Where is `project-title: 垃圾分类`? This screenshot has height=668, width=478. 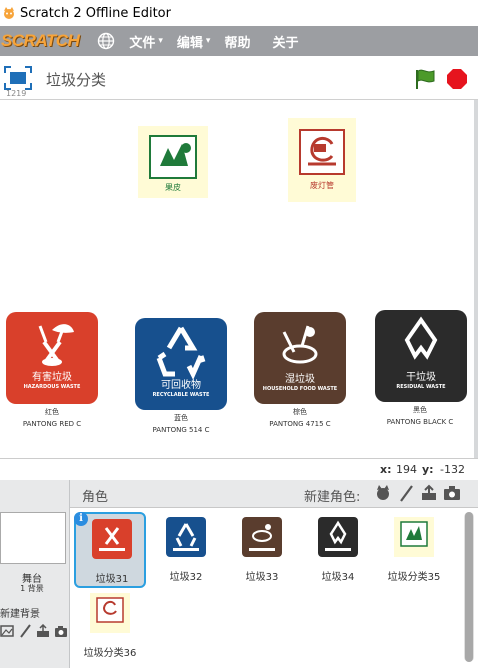 project-title: 垃圾分类 is located at coordinates (76, 79).